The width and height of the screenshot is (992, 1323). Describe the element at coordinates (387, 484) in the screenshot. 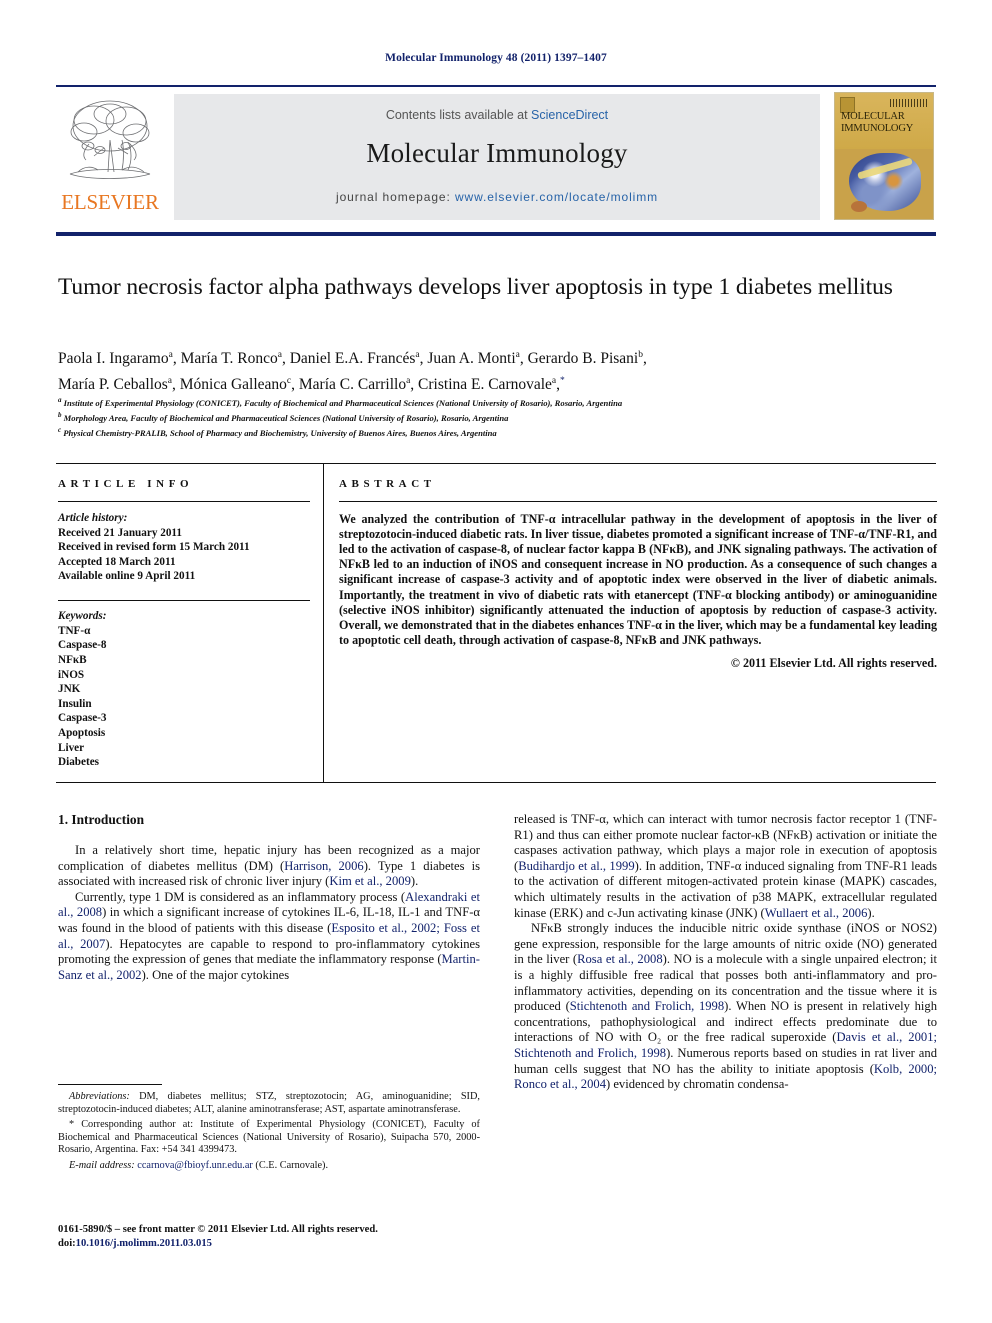

I see `abstract-heading: ABSTRACT` at that location.